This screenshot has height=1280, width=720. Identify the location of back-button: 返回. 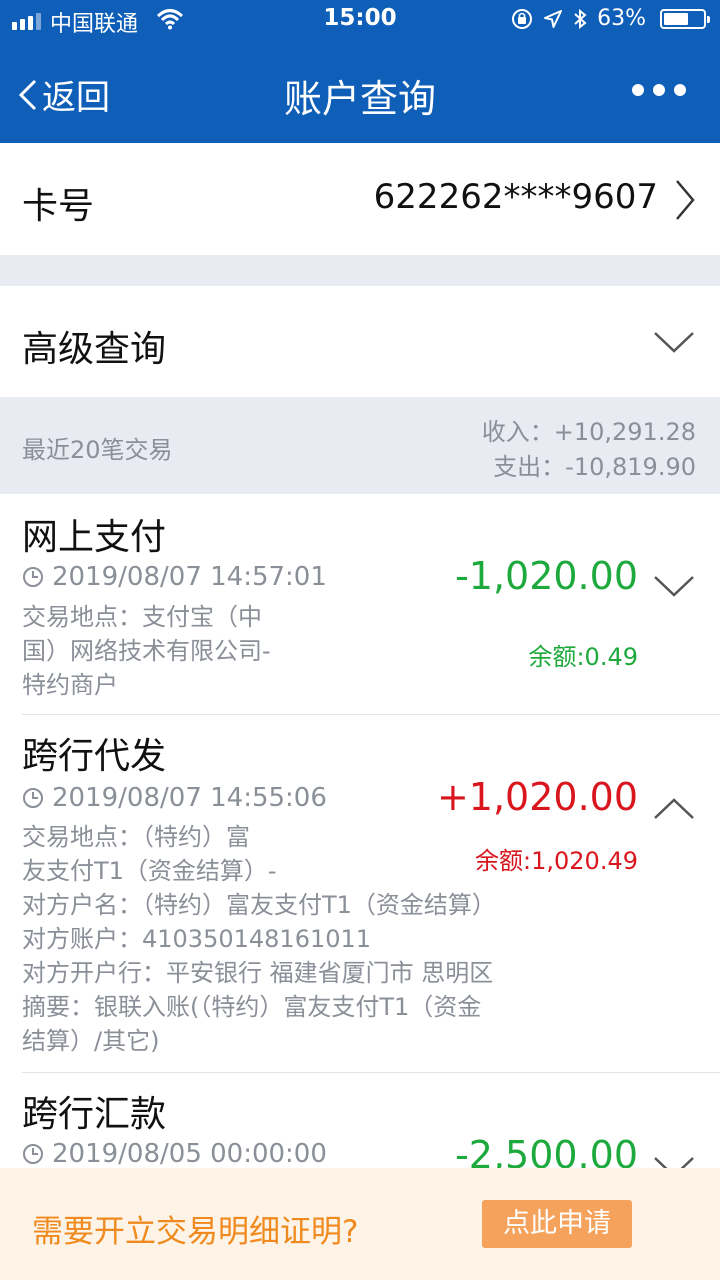
(64, 94).